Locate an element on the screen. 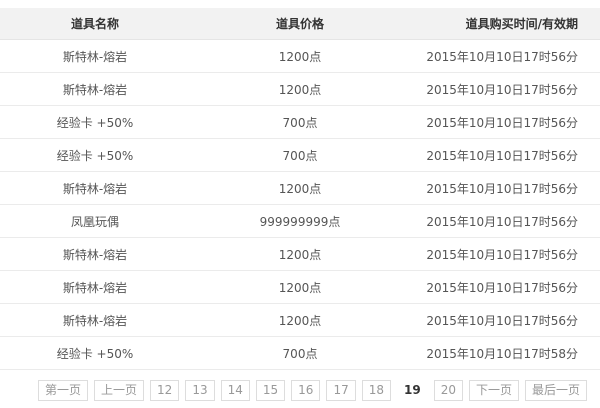 The width and height of the screenshot is (600, 408). purchase-time: 2015年10月10日17时58分 is located at coordinates (505, 353).